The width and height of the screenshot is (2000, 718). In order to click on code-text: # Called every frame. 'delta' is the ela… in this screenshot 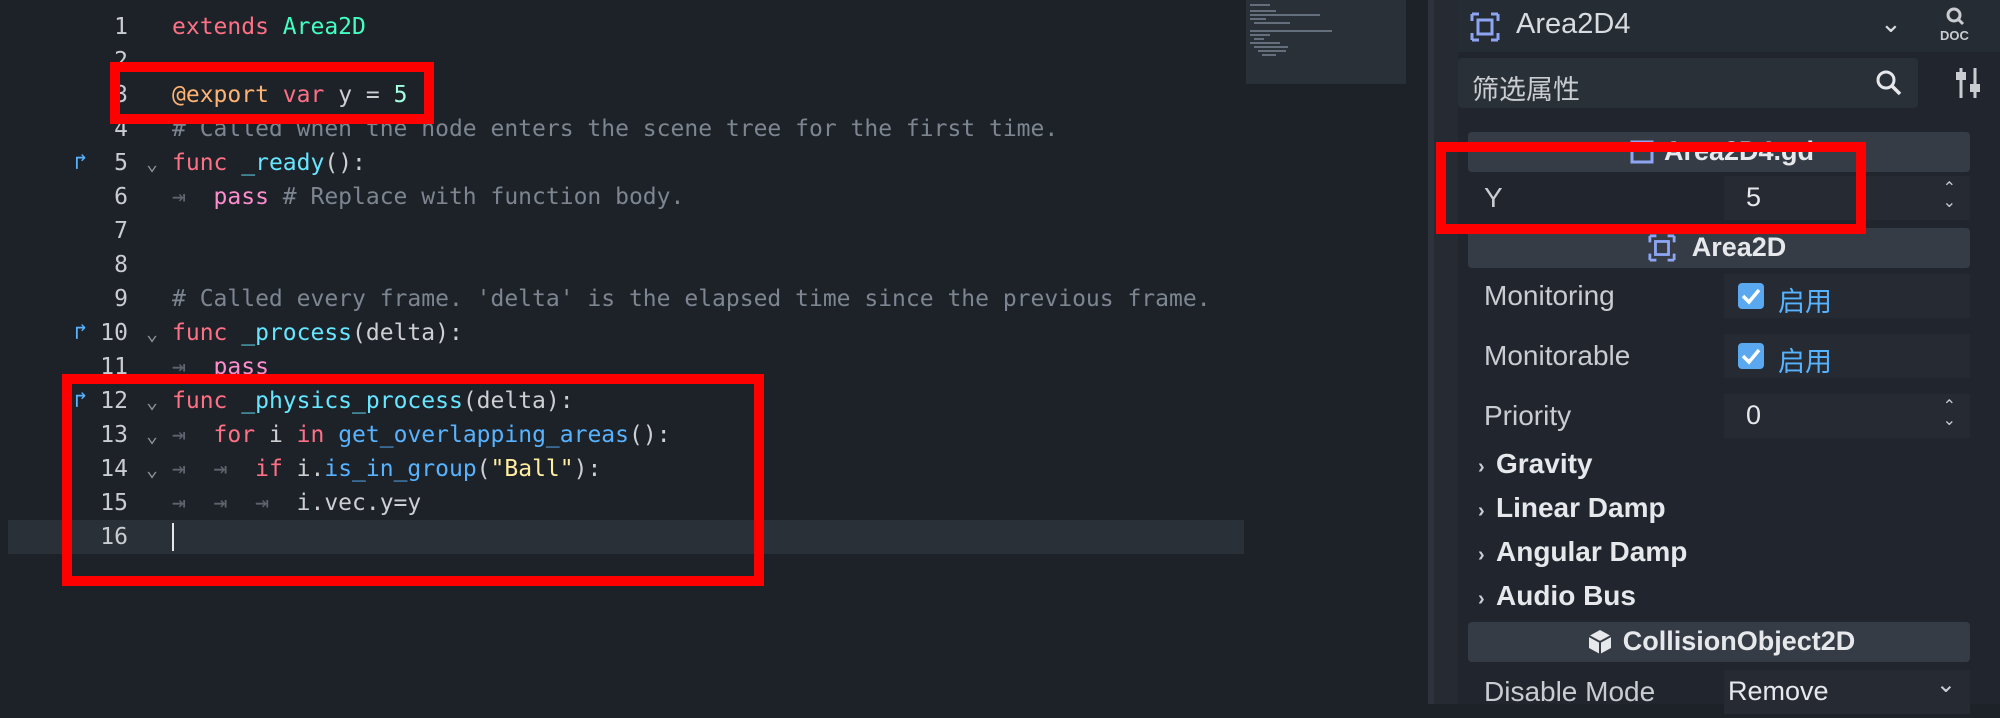, I will do `click(691, 299)`.